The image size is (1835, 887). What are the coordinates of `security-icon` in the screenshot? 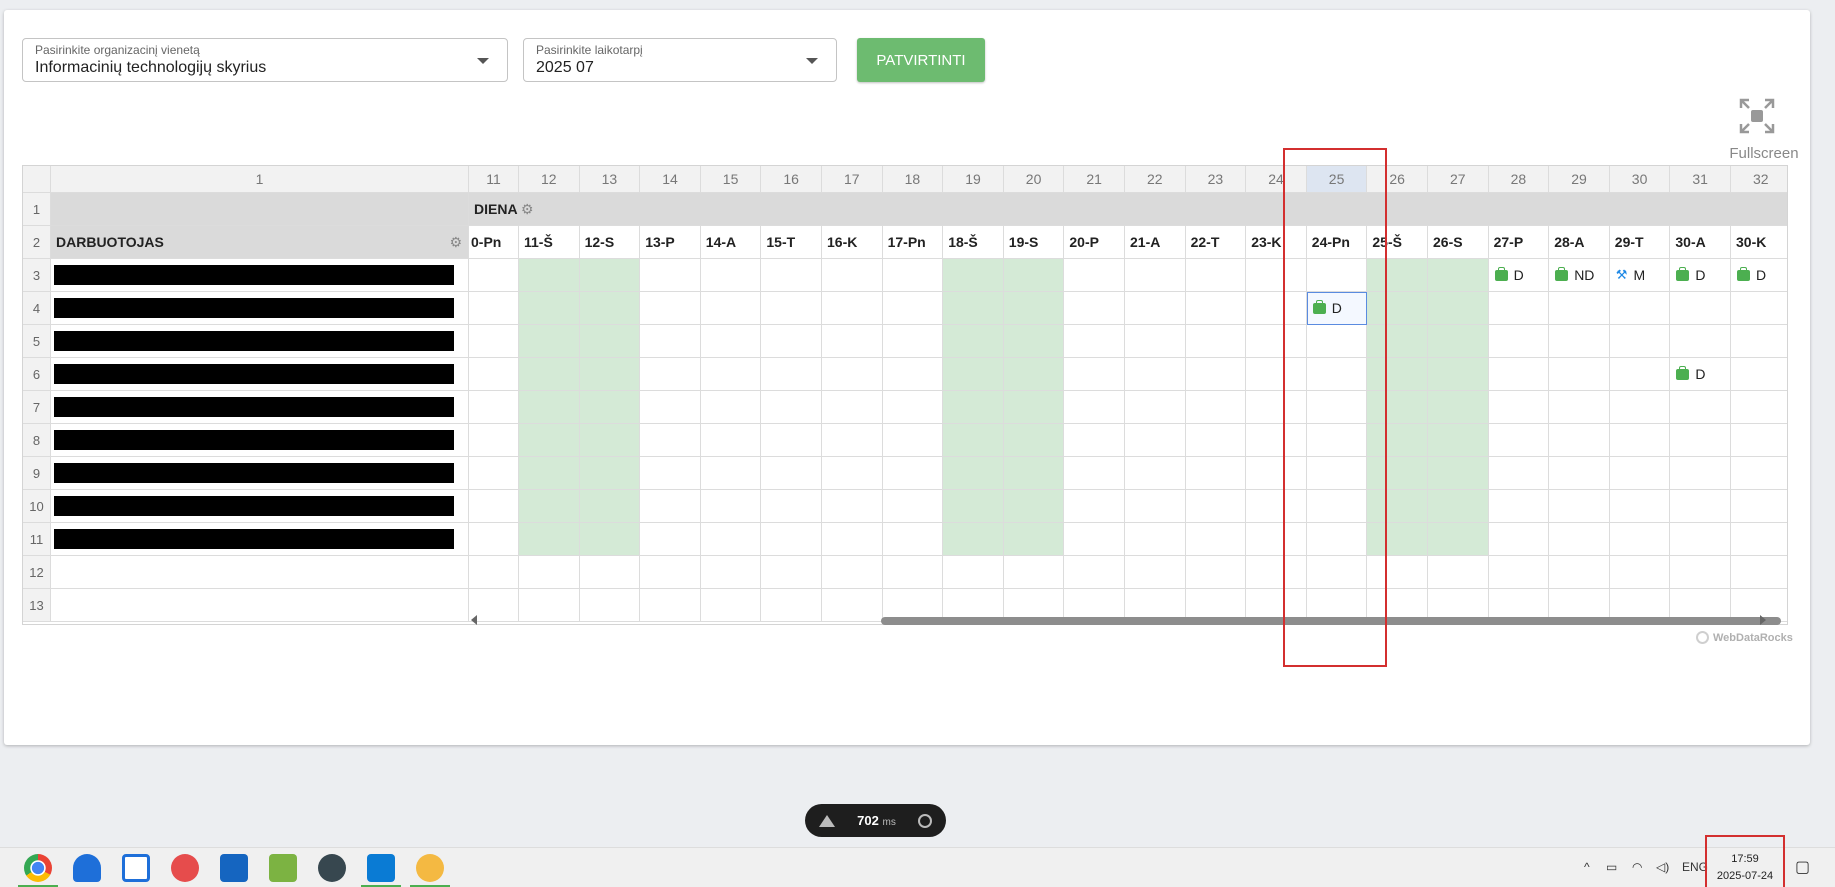 It's located at (136, 868).